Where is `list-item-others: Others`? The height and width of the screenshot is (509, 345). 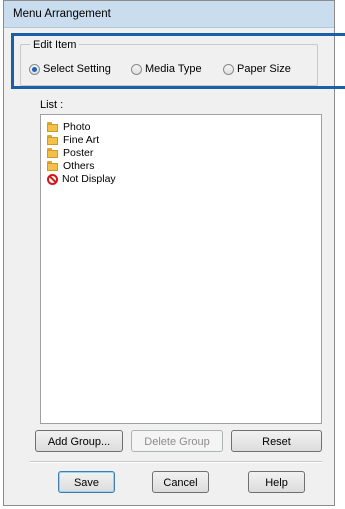
list-item-others: Others is located at coordinates (71, 166).